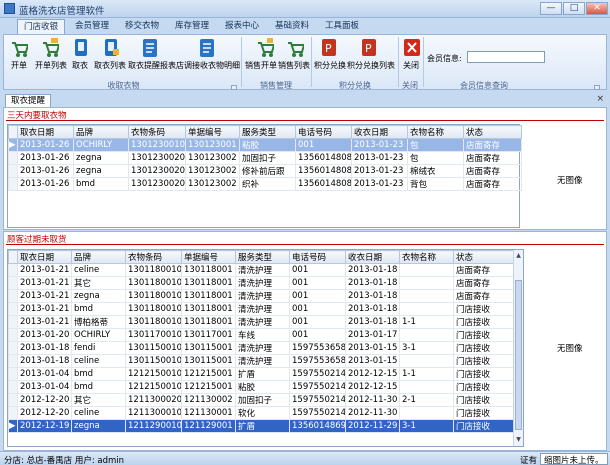 The image size is (610, 465). What do you see at coordinates (192, 26) in the screenshot?
I see `tab-inventory: 库存管理` at bounding box center [192, 26].